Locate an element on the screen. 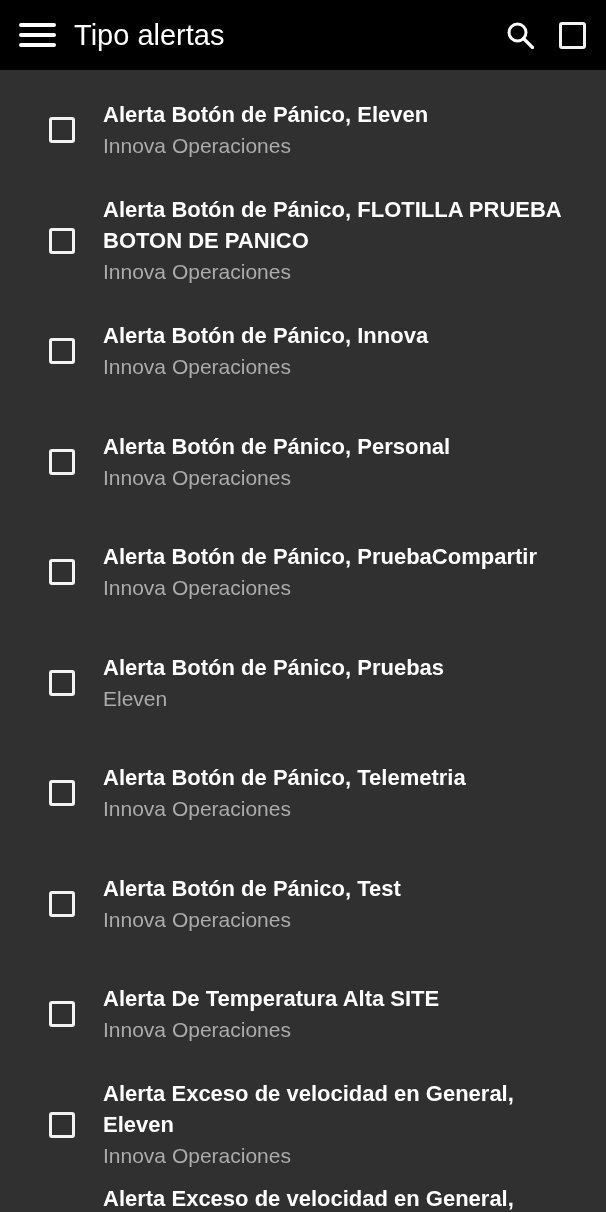 The image size is (606, 1212). alert-title: Alerta Botón de Pánico, Telemetria is located at coordinates (285, 778).